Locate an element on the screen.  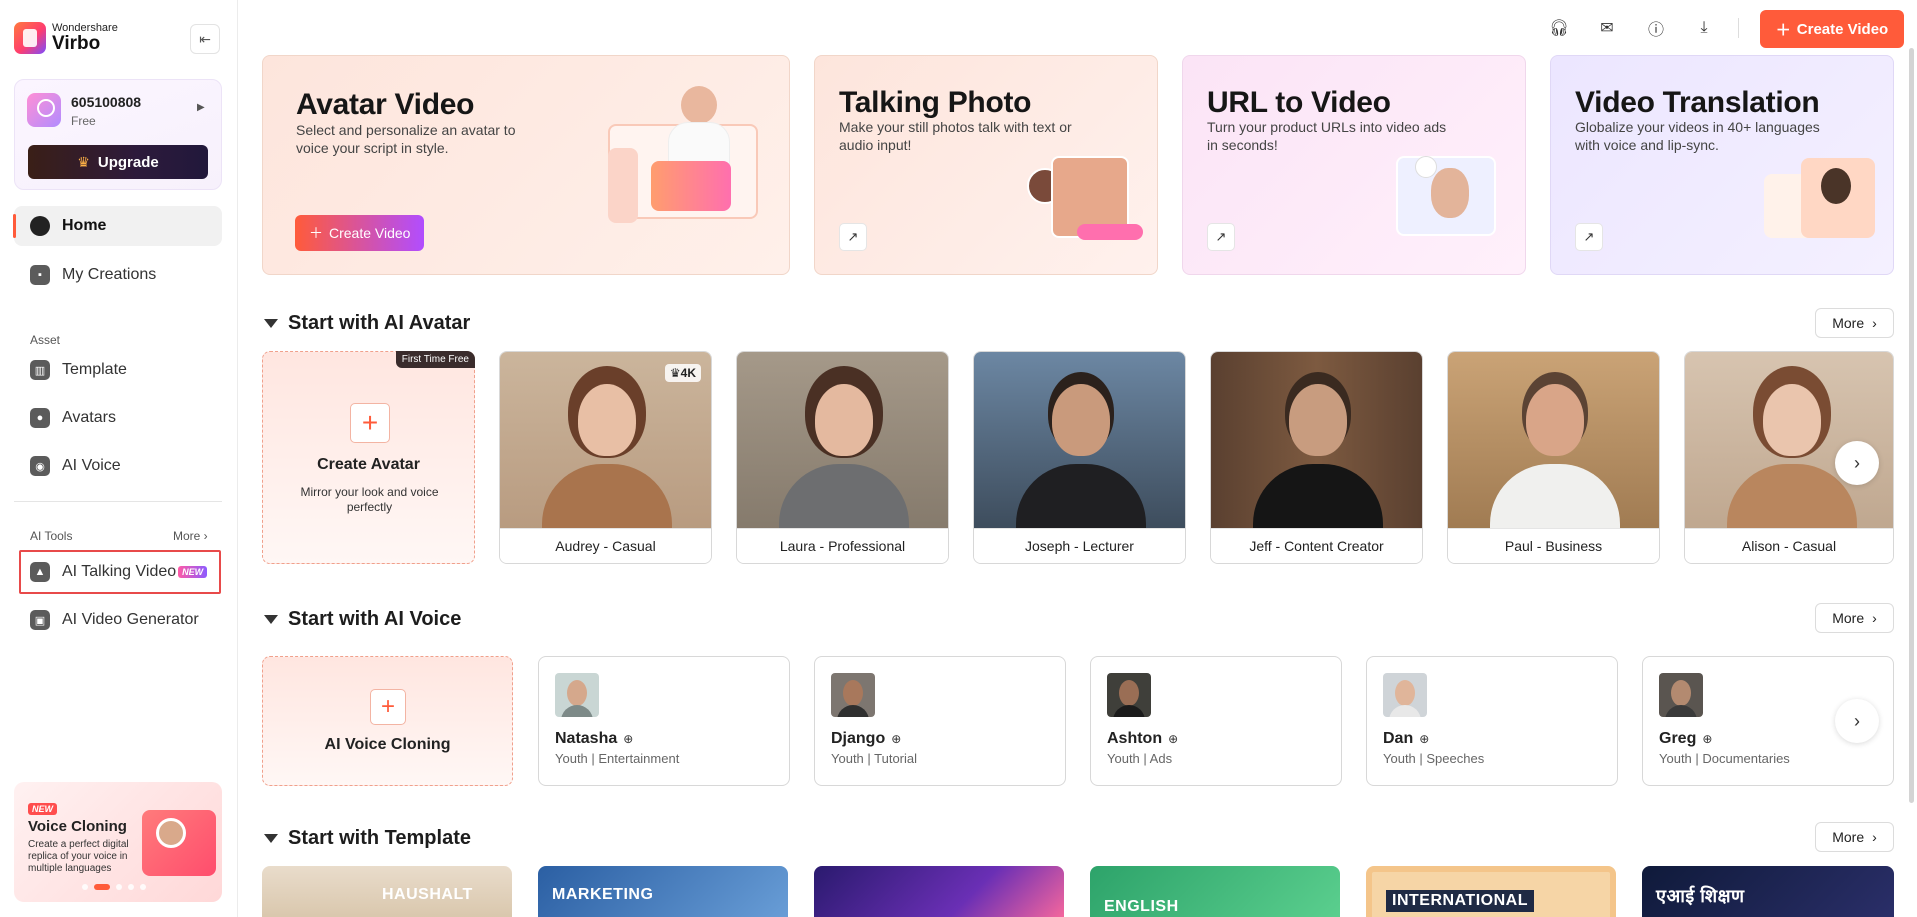
voice-card-dan: Dan ⊕ Youth | Speeches is located at coordinates (1492, 721).